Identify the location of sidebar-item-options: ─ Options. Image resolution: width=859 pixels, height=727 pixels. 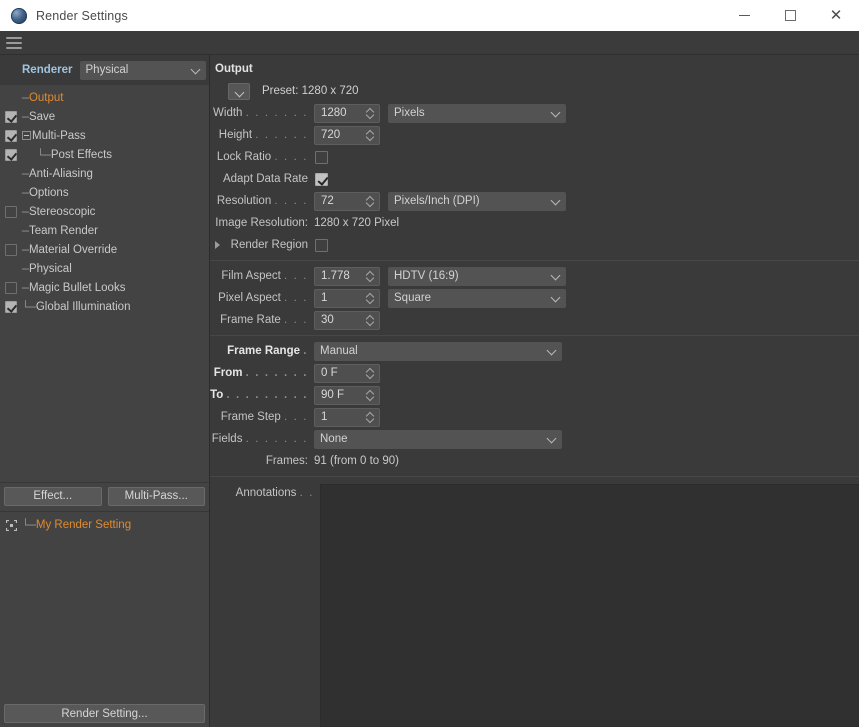
(104, 192).